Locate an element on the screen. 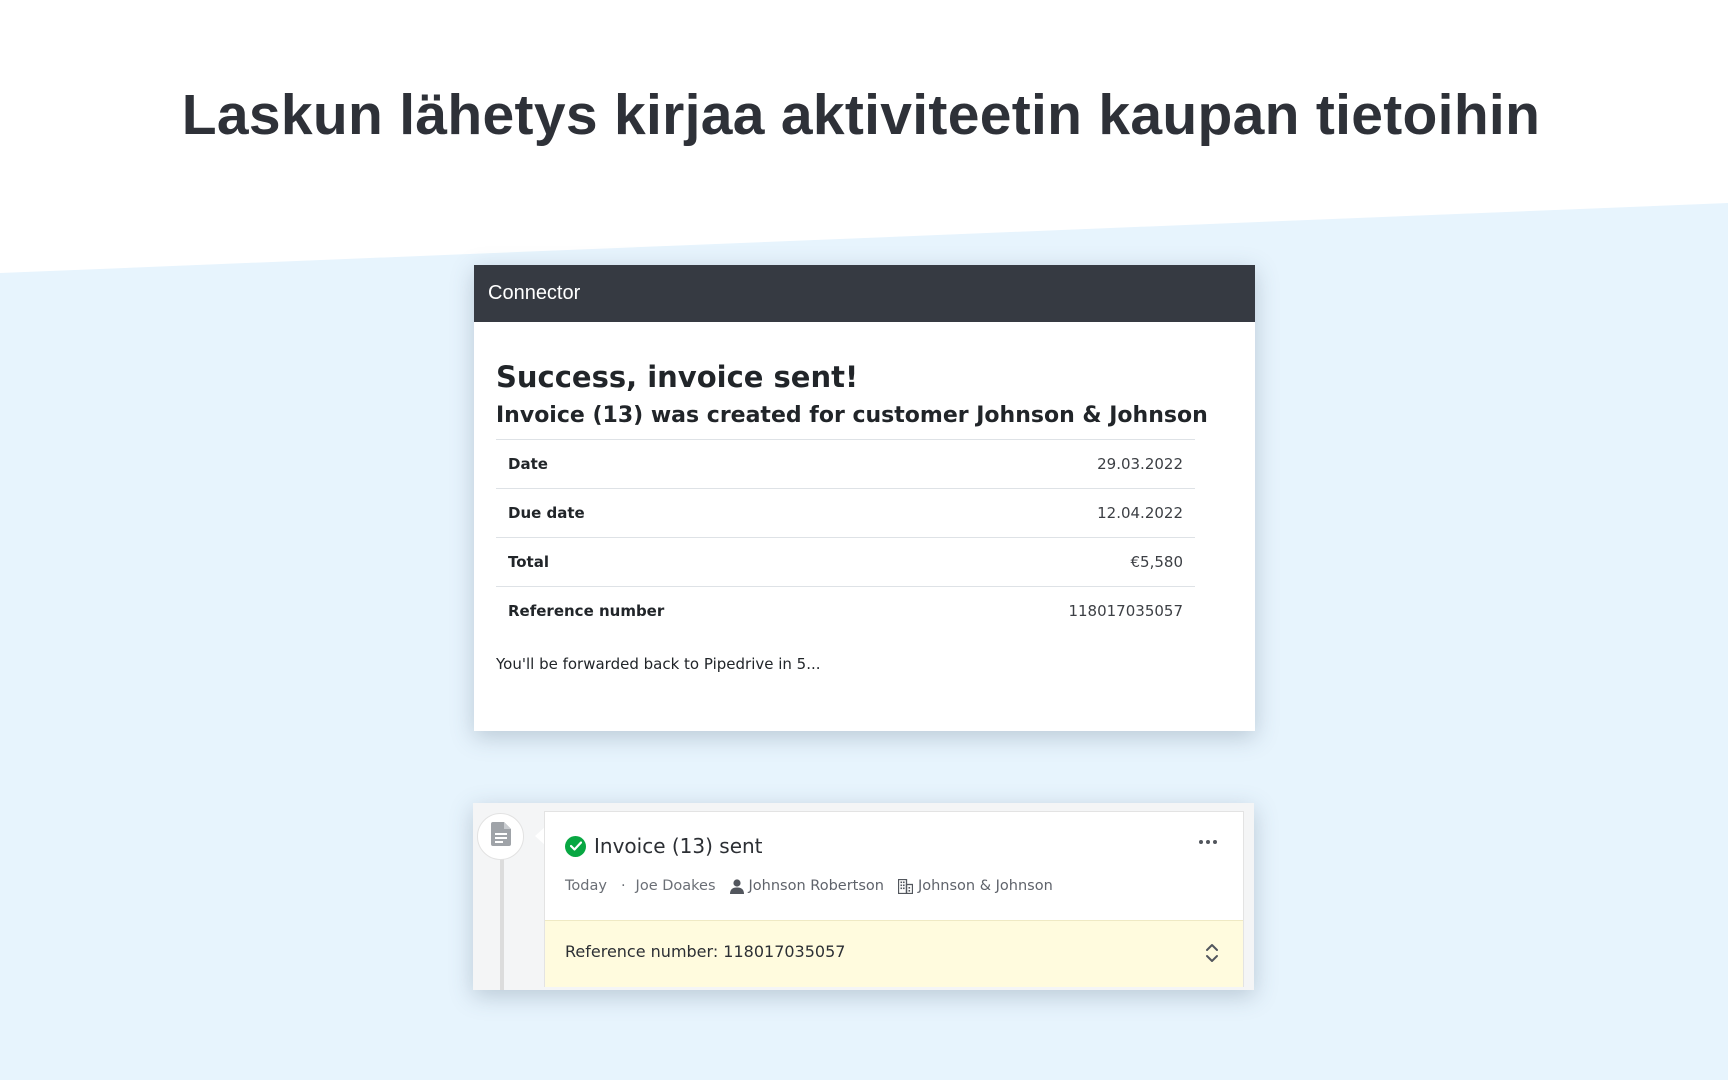 Image resolution: width=1728 pixels, height=1080 pixels. table-row: Due date 12.04.2022 is located at coordinates (845, 513).